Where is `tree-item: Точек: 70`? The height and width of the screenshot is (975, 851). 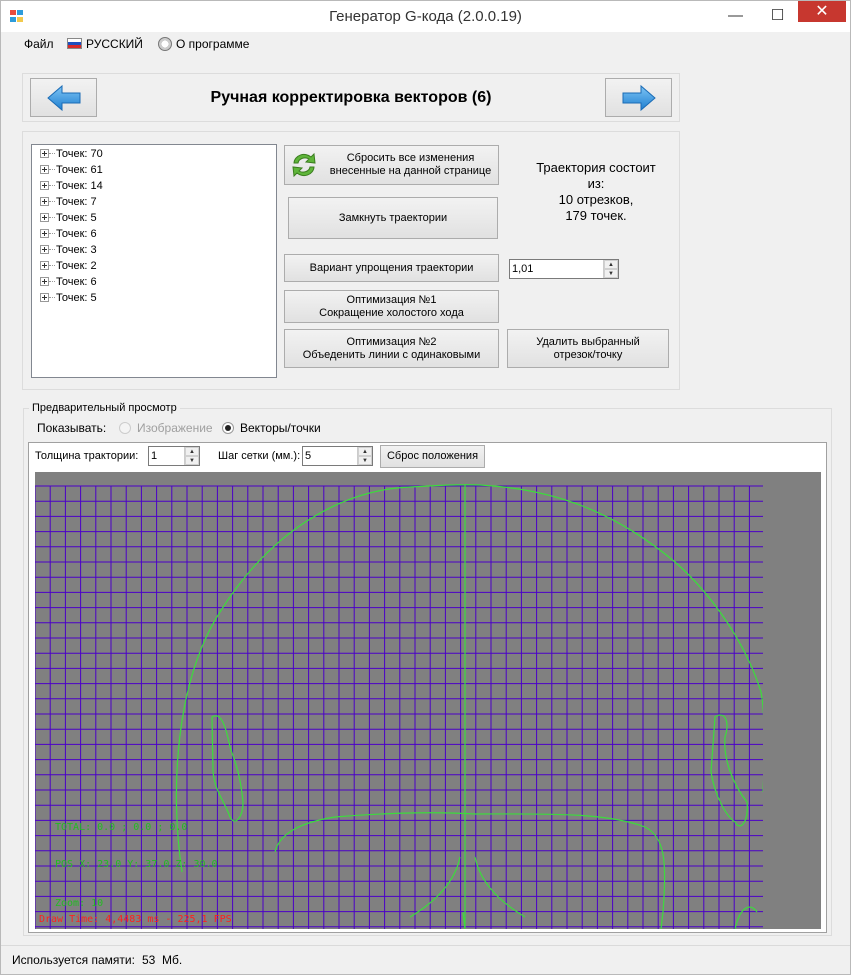 tree-item: Точек: 70 is located at coordinates (71, 156).